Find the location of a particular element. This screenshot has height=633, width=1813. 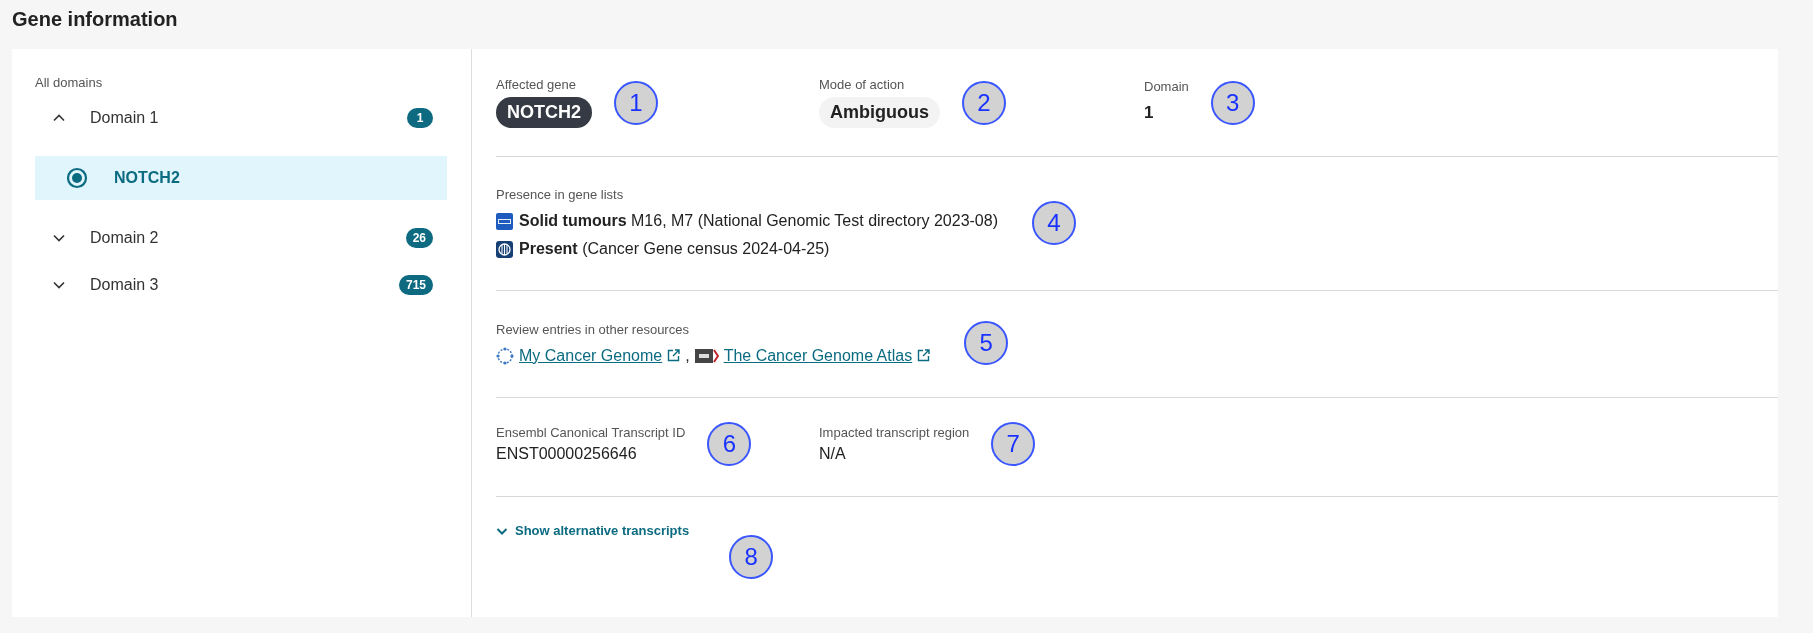

gene-tag: NOTCH2 is located at coordinates (544, 112).